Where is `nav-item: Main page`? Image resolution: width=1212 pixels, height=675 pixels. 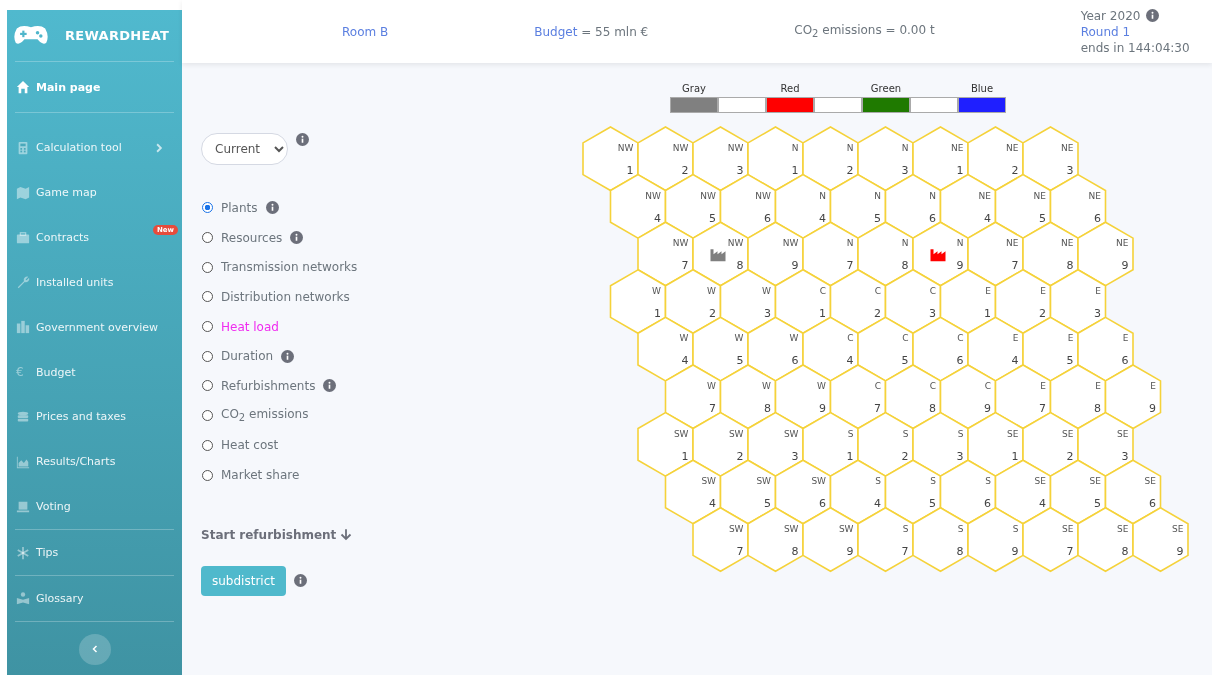 nav-item: Main page is located at coordinates (94, 87).